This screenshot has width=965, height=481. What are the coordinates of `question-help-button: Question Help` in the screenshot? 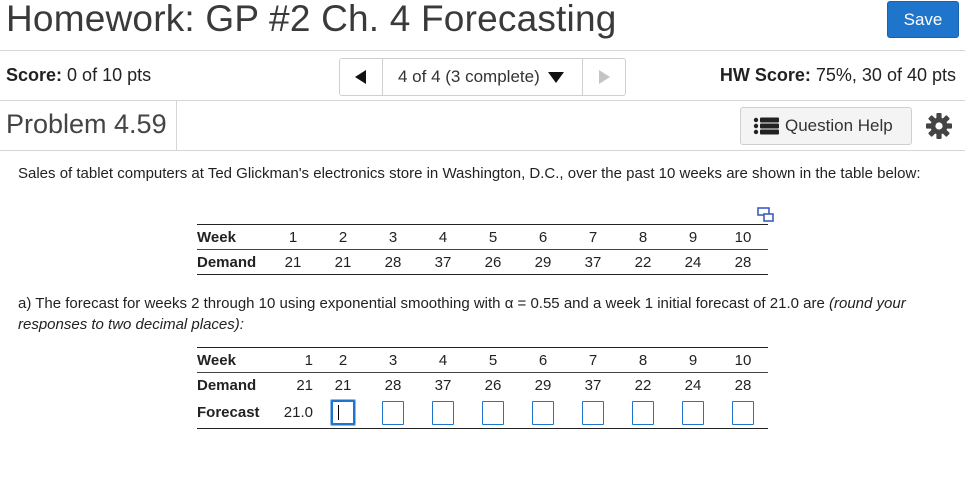 It's located at (826, 126).